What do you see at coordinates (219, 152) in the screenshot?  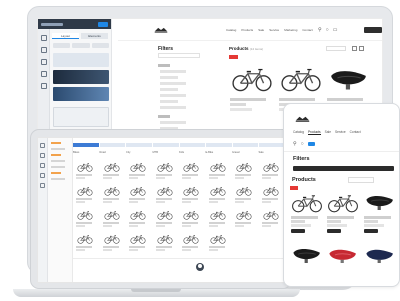 I see `column-header: E-Bike` at bounding box center [219, 152].